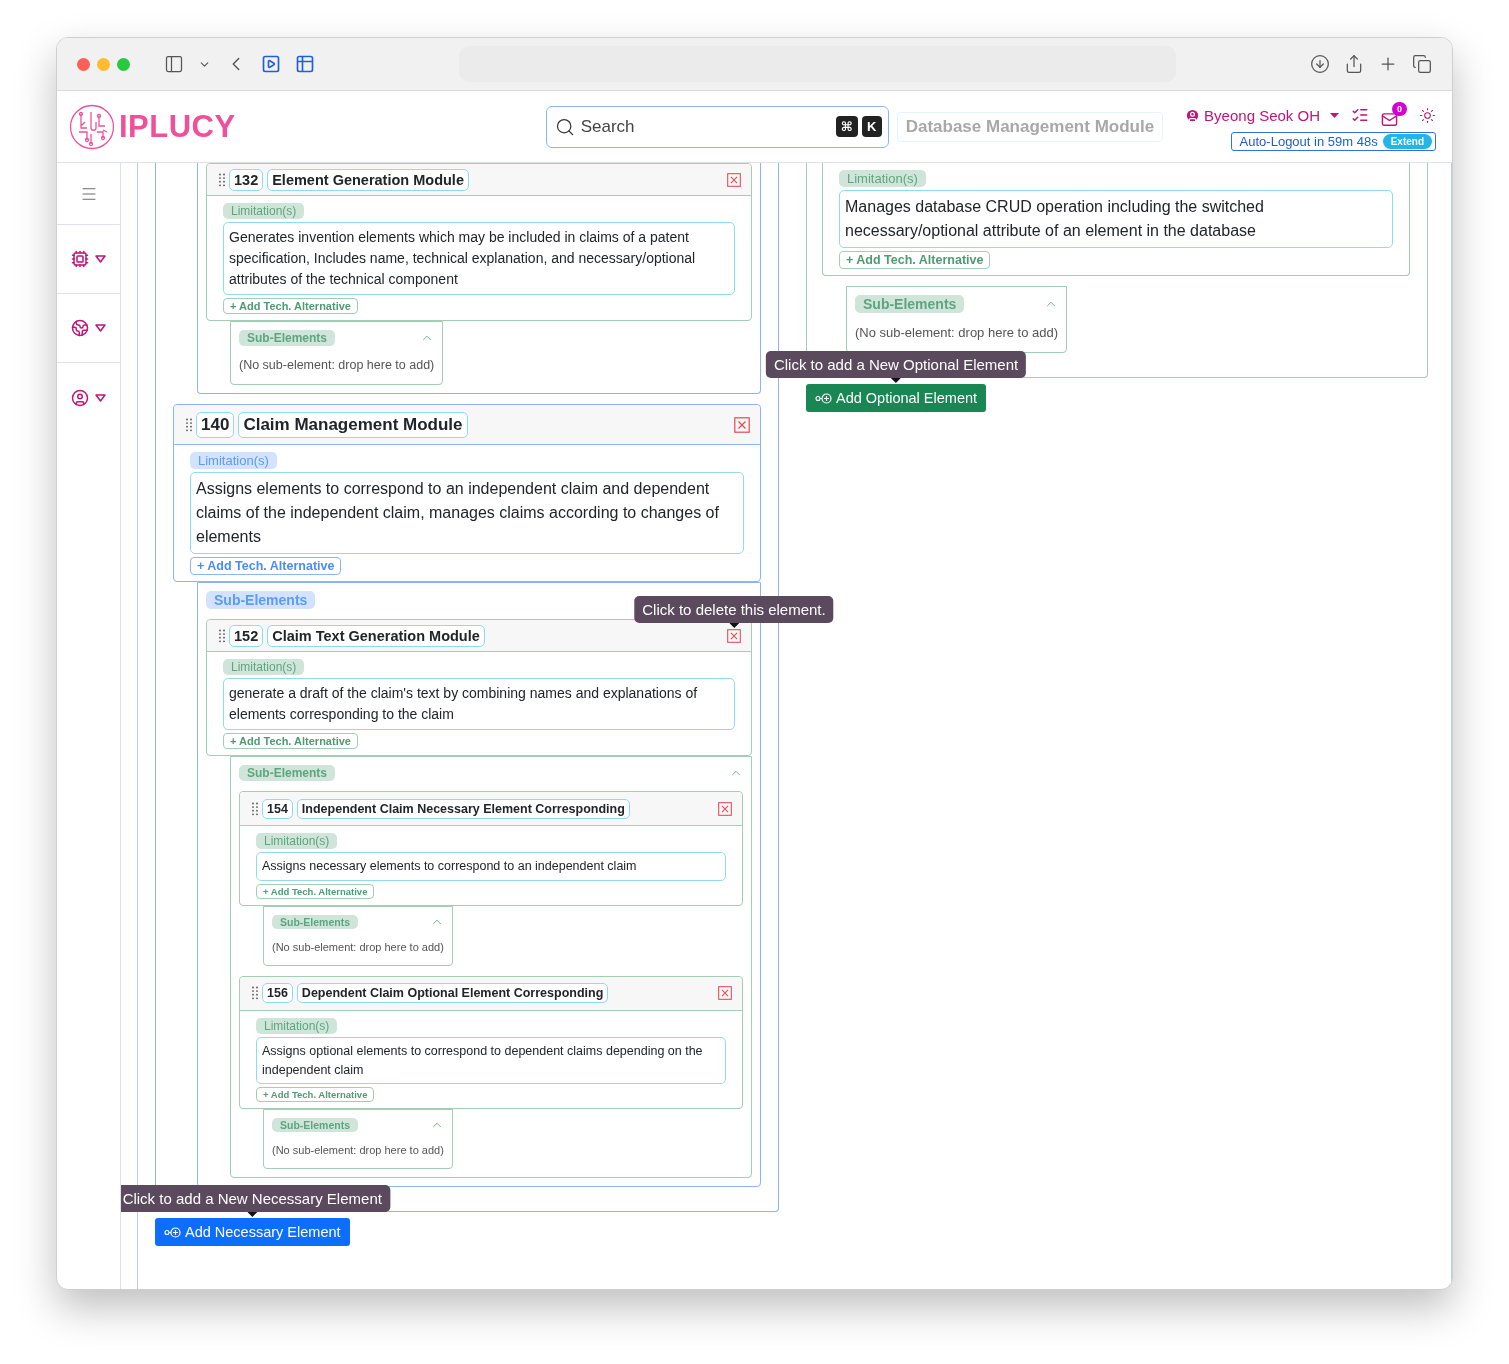 The height and width of the screenshot is (1364, 1509). Describe the element at coordinates (1334, 115) in the screenshot. I see `caret-icon` at that location.